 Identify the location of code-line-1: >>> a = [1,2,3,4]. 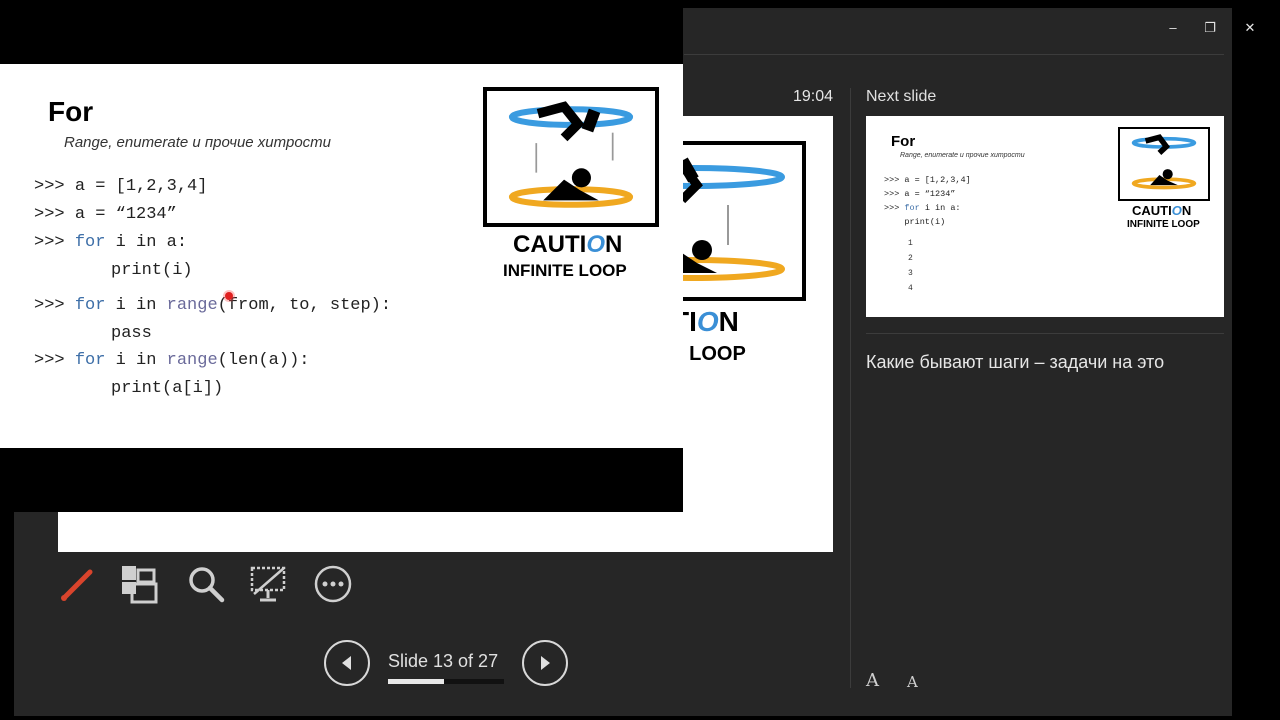
(120, 186).